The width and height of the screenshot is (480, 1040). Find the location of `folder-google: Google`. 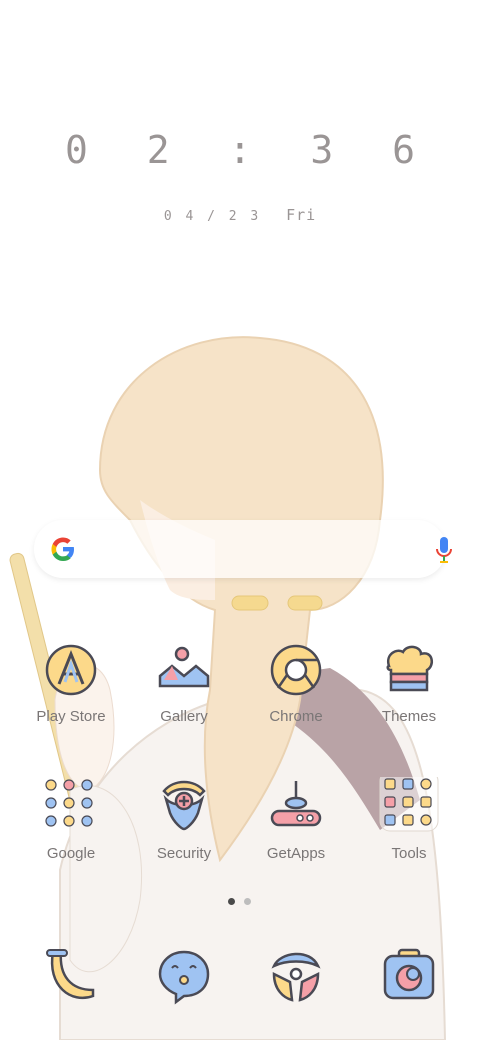

folder-google: Google is located at coordinates (71, 819).